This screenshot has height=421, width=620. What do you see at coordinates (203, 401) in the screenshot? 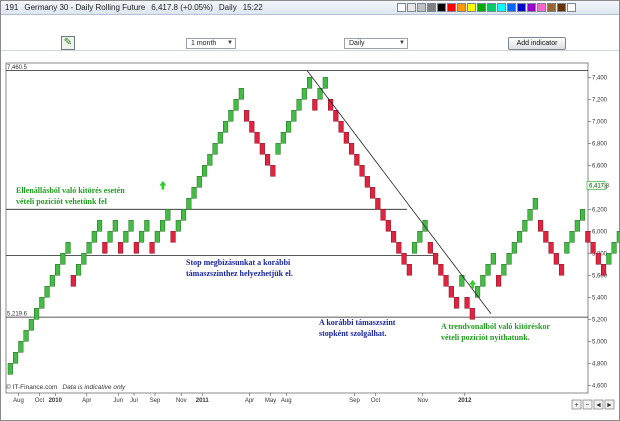
I see `date-tick-label: 2011` at bounding box center [203, 401].